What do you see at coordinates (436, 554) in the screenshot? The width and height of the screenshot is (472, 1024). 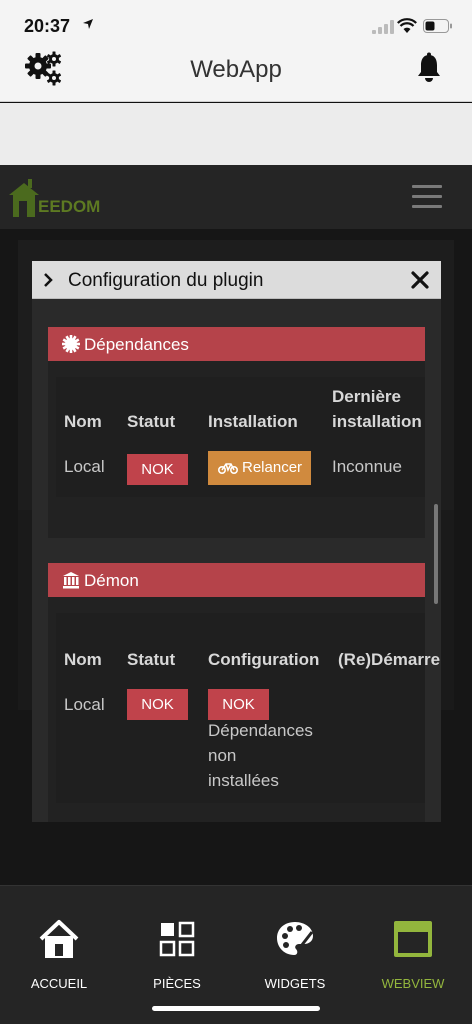 I see `modal-scrollbar` at bounding box center [436, 554].